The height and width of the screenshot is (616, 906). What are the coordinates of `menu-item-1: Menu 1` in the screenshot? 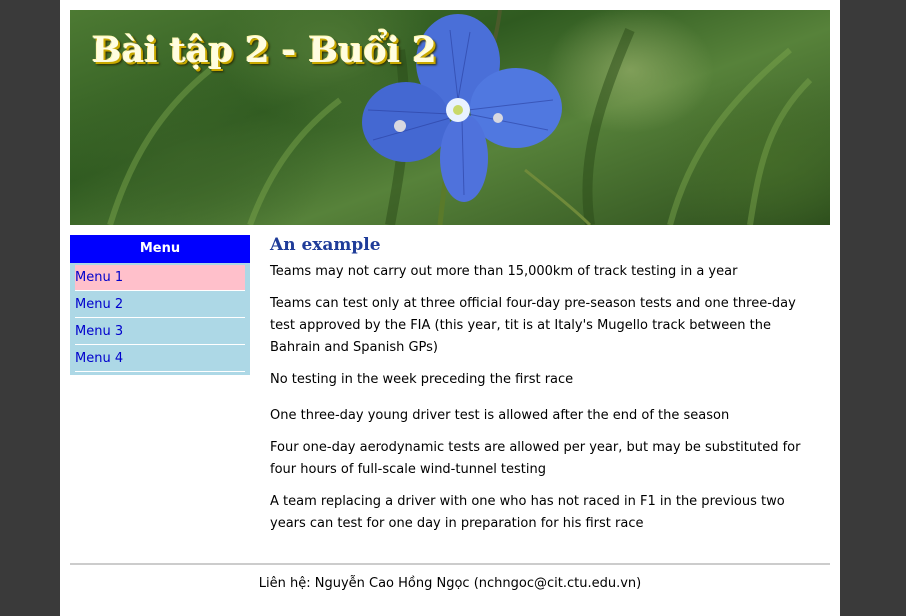 It's located at (160, 278).